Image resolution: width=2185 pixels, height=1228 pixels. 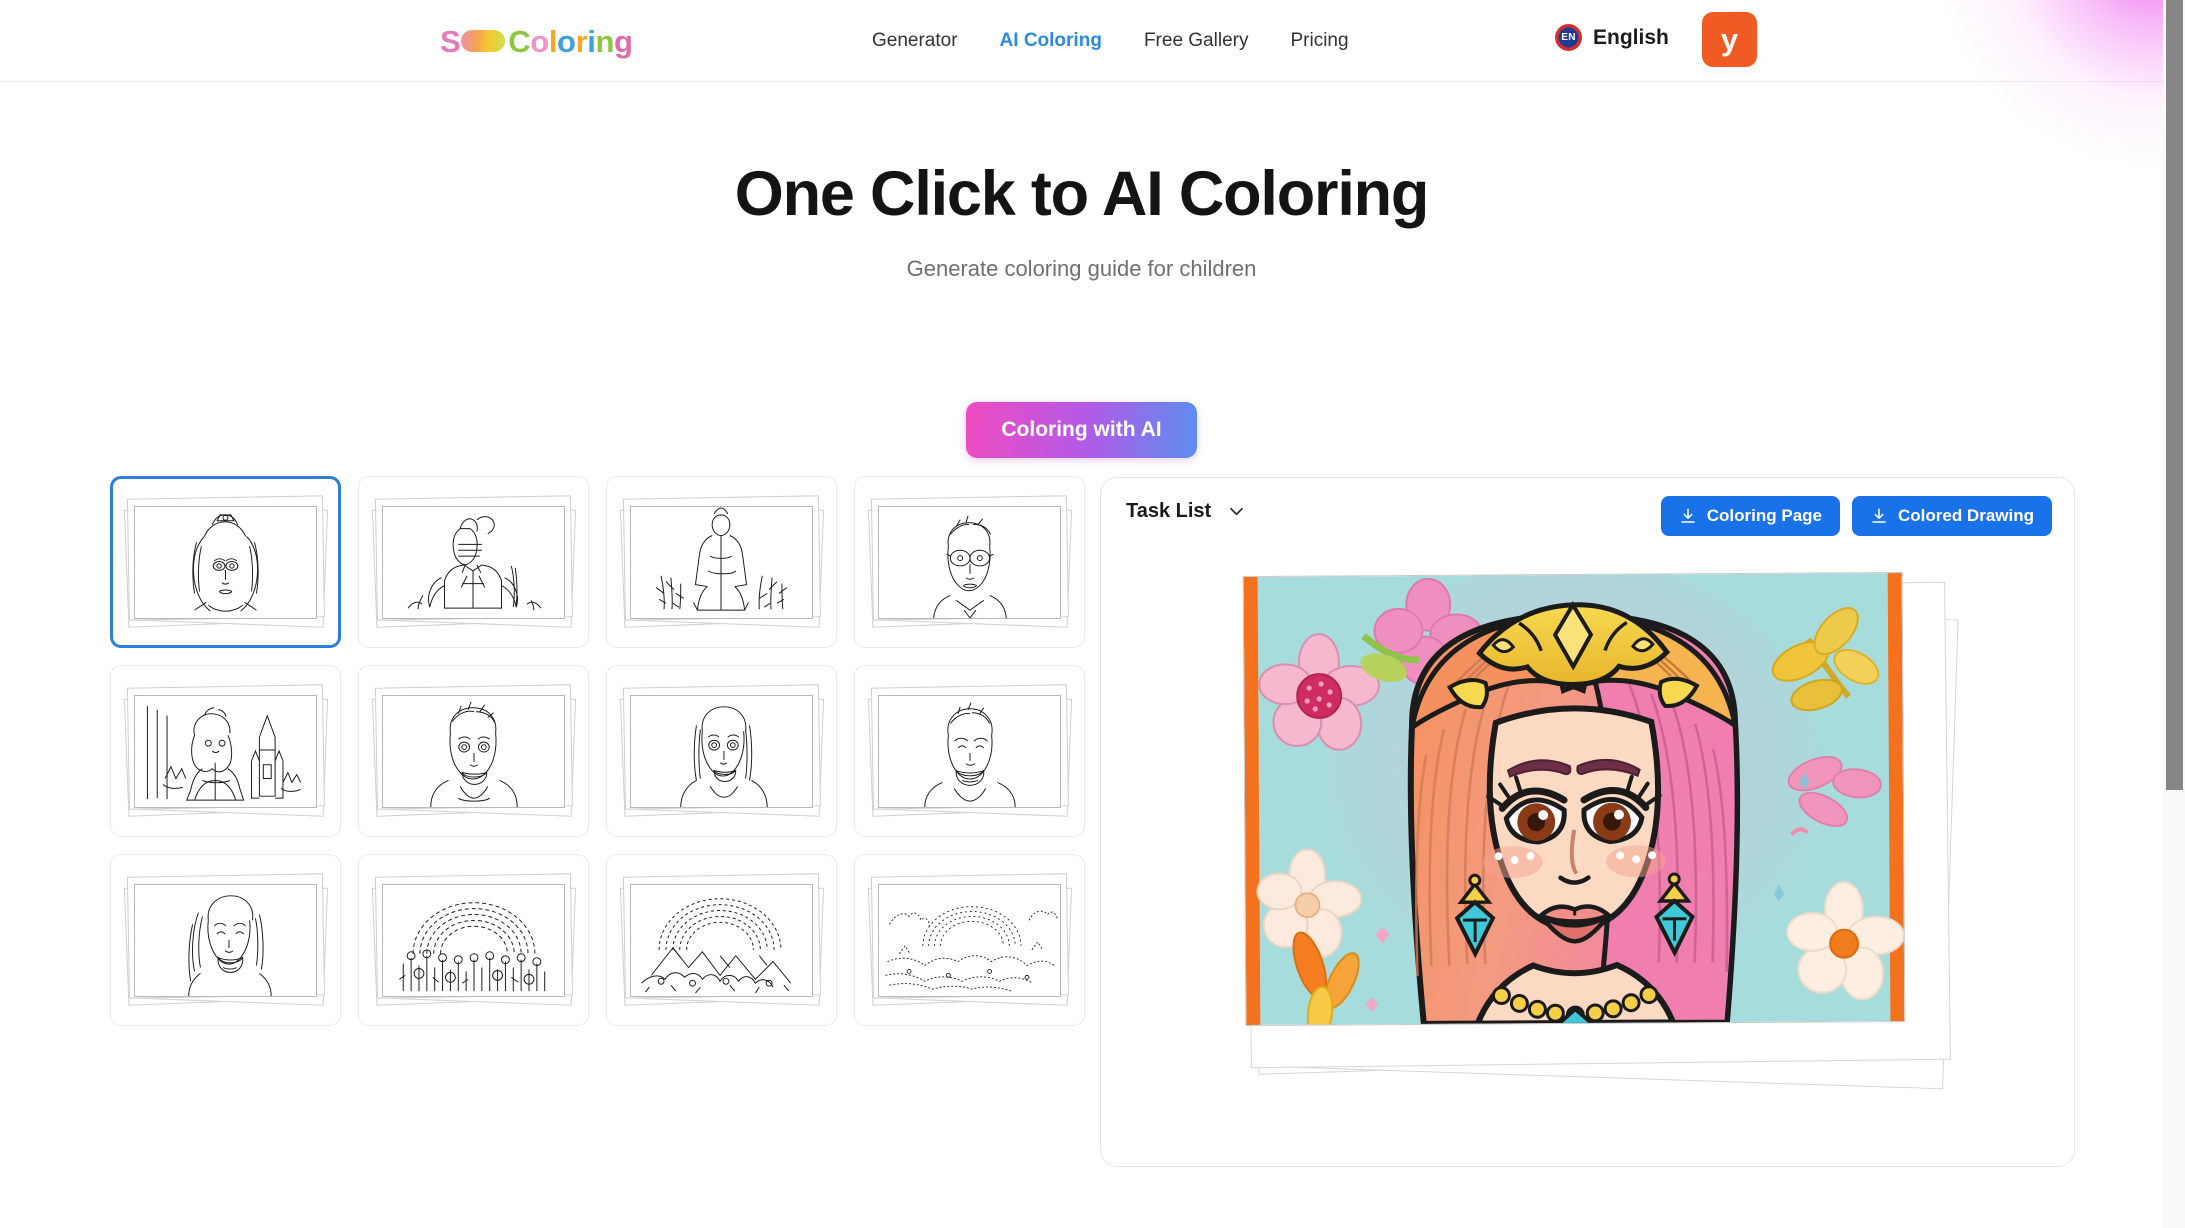 I want to click on thumbnail-art-girl-smile, so click(x=721, y=751).